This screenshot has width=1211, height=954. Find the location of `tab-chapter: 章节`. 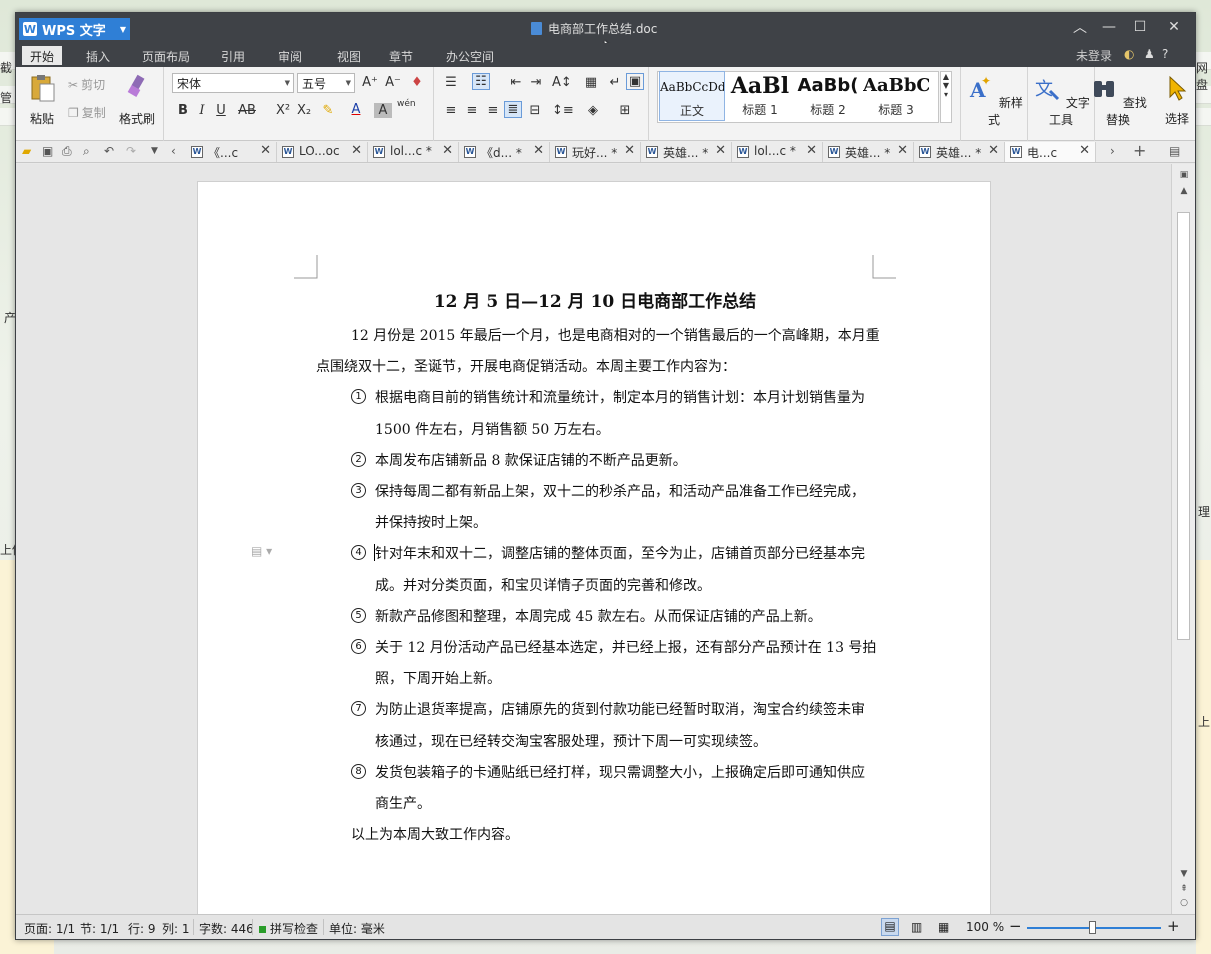

tab-chapter: 章节 is located at coordinates (401, 55).